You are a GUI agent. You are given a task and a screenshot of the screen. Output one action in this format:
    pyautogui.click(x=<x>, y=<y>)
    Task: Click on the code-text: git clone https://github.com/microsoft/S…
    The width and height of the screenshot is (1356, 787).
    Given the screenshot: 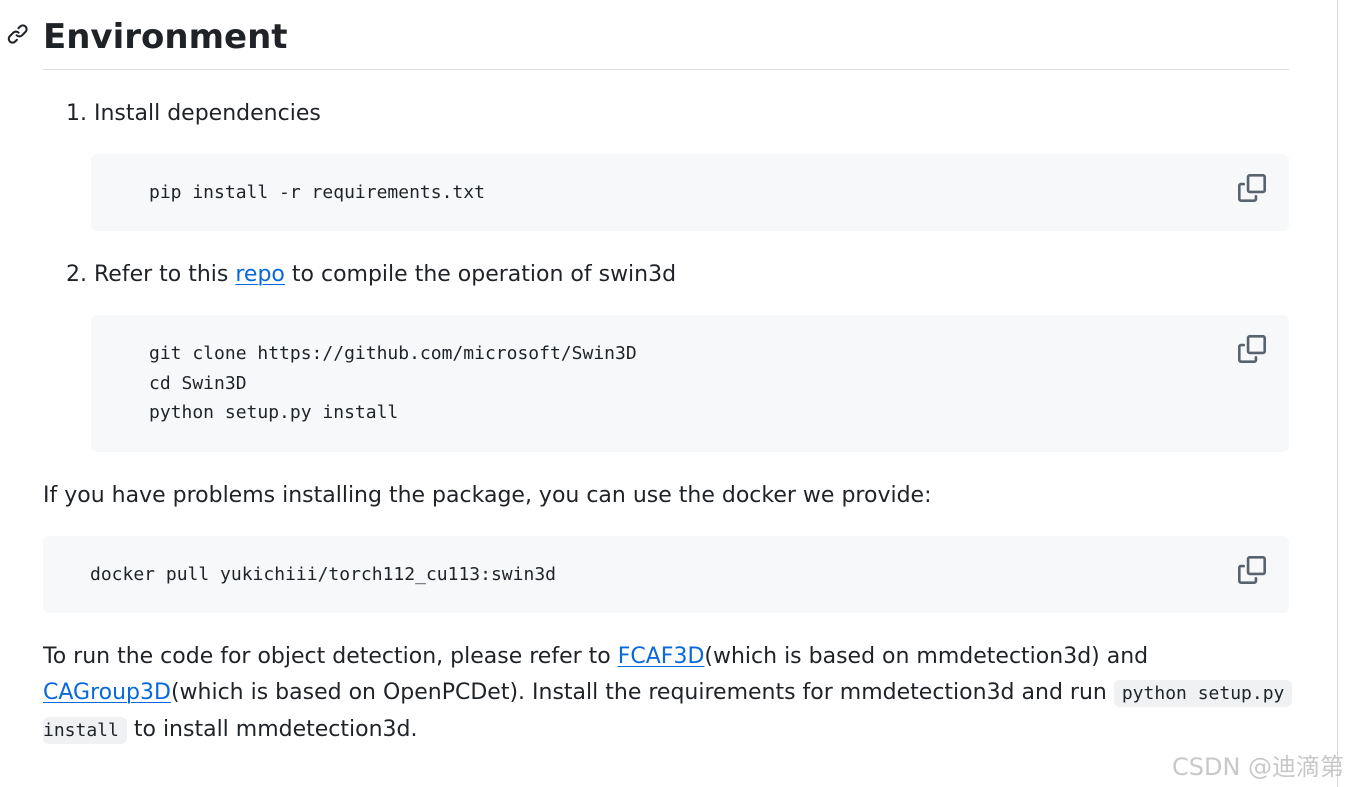 What is the action you would take?
    pyautogui.click(x=393, y=383)
    